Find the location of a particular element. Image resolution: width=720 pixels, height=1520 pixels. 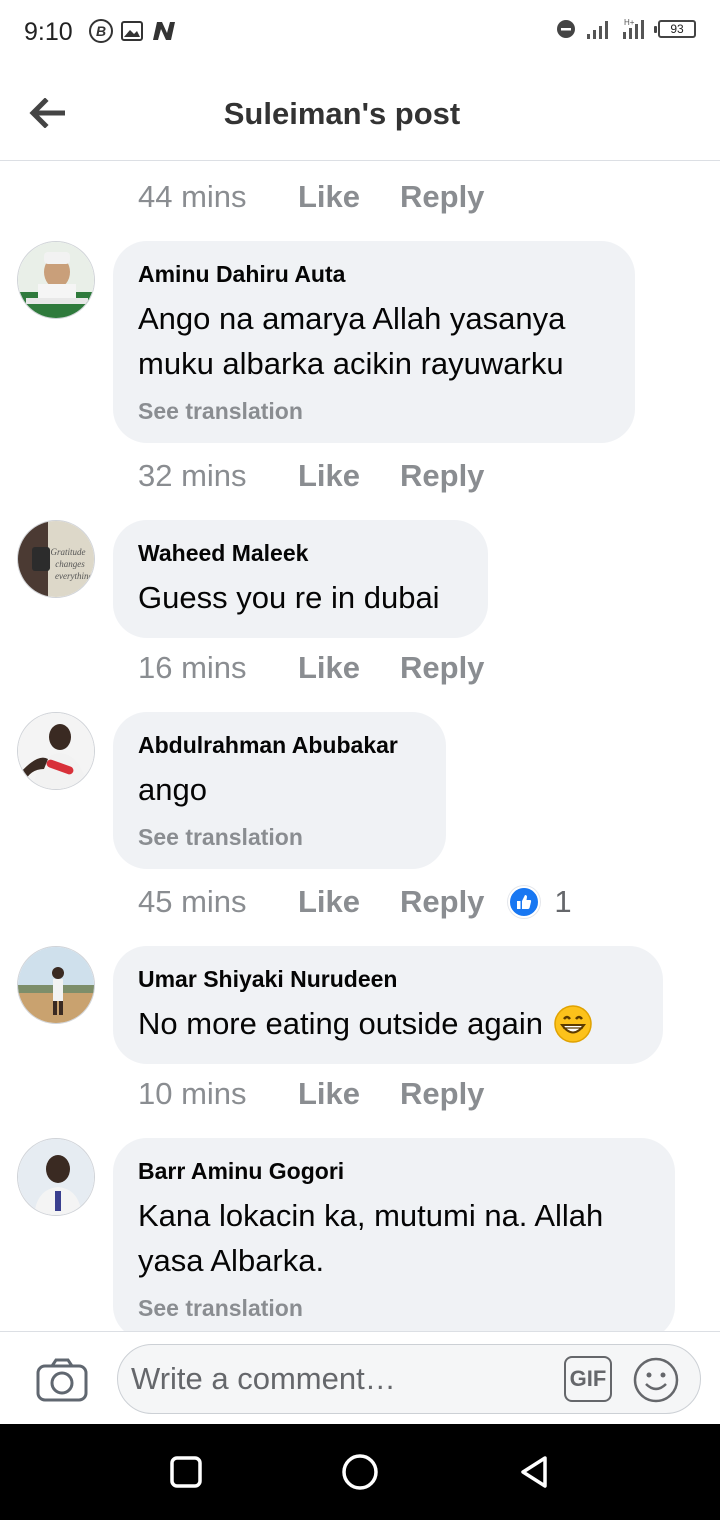

comment-text: No more eating outside again is located at coordinates (387, 1023).